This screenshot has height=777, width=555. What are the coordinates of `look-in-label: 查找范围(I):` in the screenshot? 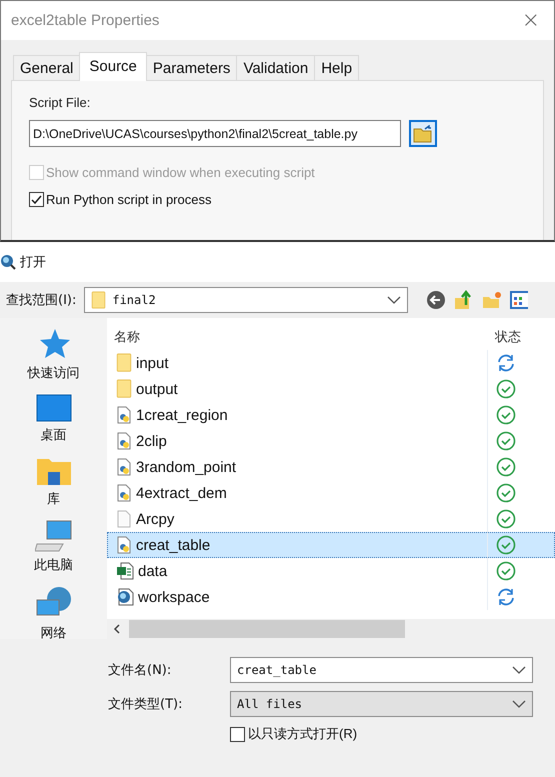 It's located at (41, 300).